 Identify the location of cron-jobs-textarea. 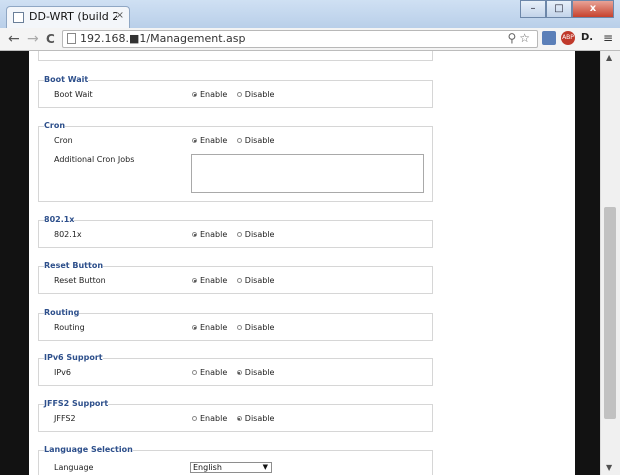
(307, 173).